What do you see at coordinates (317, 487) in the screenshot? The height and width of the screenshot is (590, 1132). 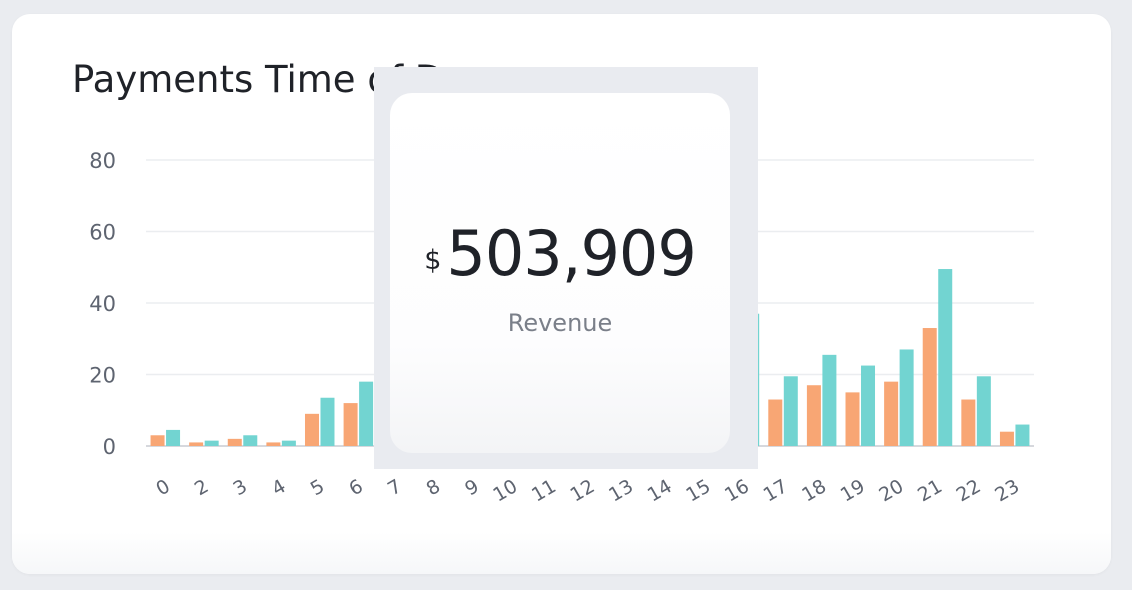 I see `x-tick-label: 5` at bounding box center [317, 487].